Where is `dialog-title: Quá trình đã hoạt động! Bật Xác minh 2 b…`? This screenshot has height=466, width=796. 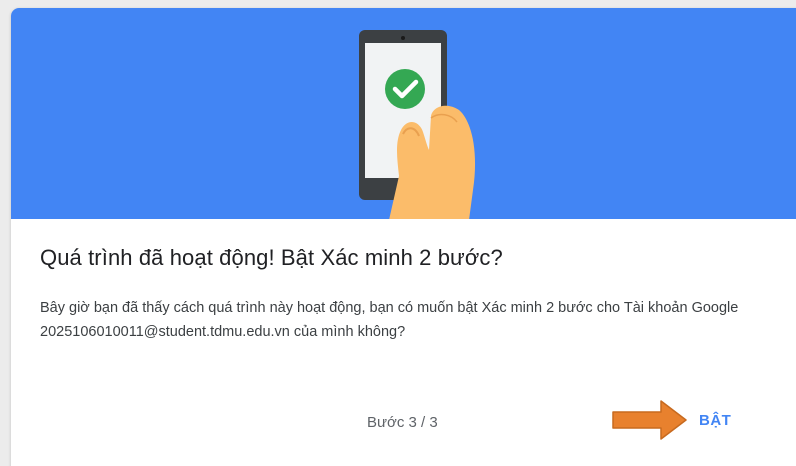 dialog-title: Quá trình đã hoạt động! Bật Xác minh 2 b… is located at coordinates (271, 257).